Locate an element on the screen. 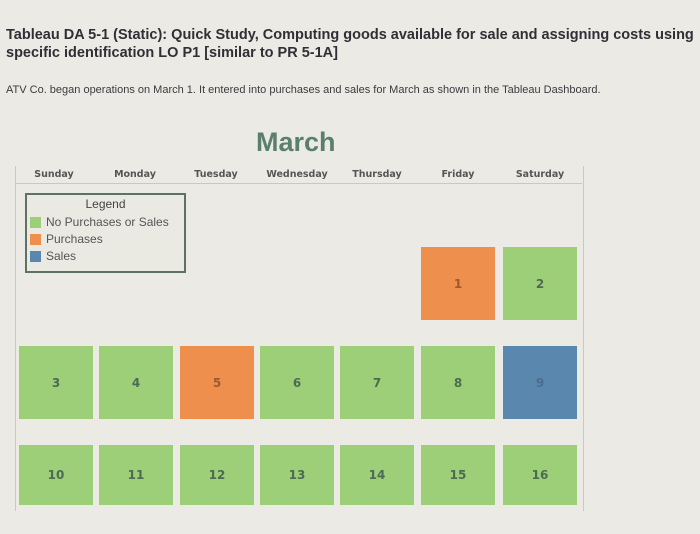 The width and height of the screenshot is (700, 534). legend-label: No Purchases or Sales is located at coordinates (107, 222).